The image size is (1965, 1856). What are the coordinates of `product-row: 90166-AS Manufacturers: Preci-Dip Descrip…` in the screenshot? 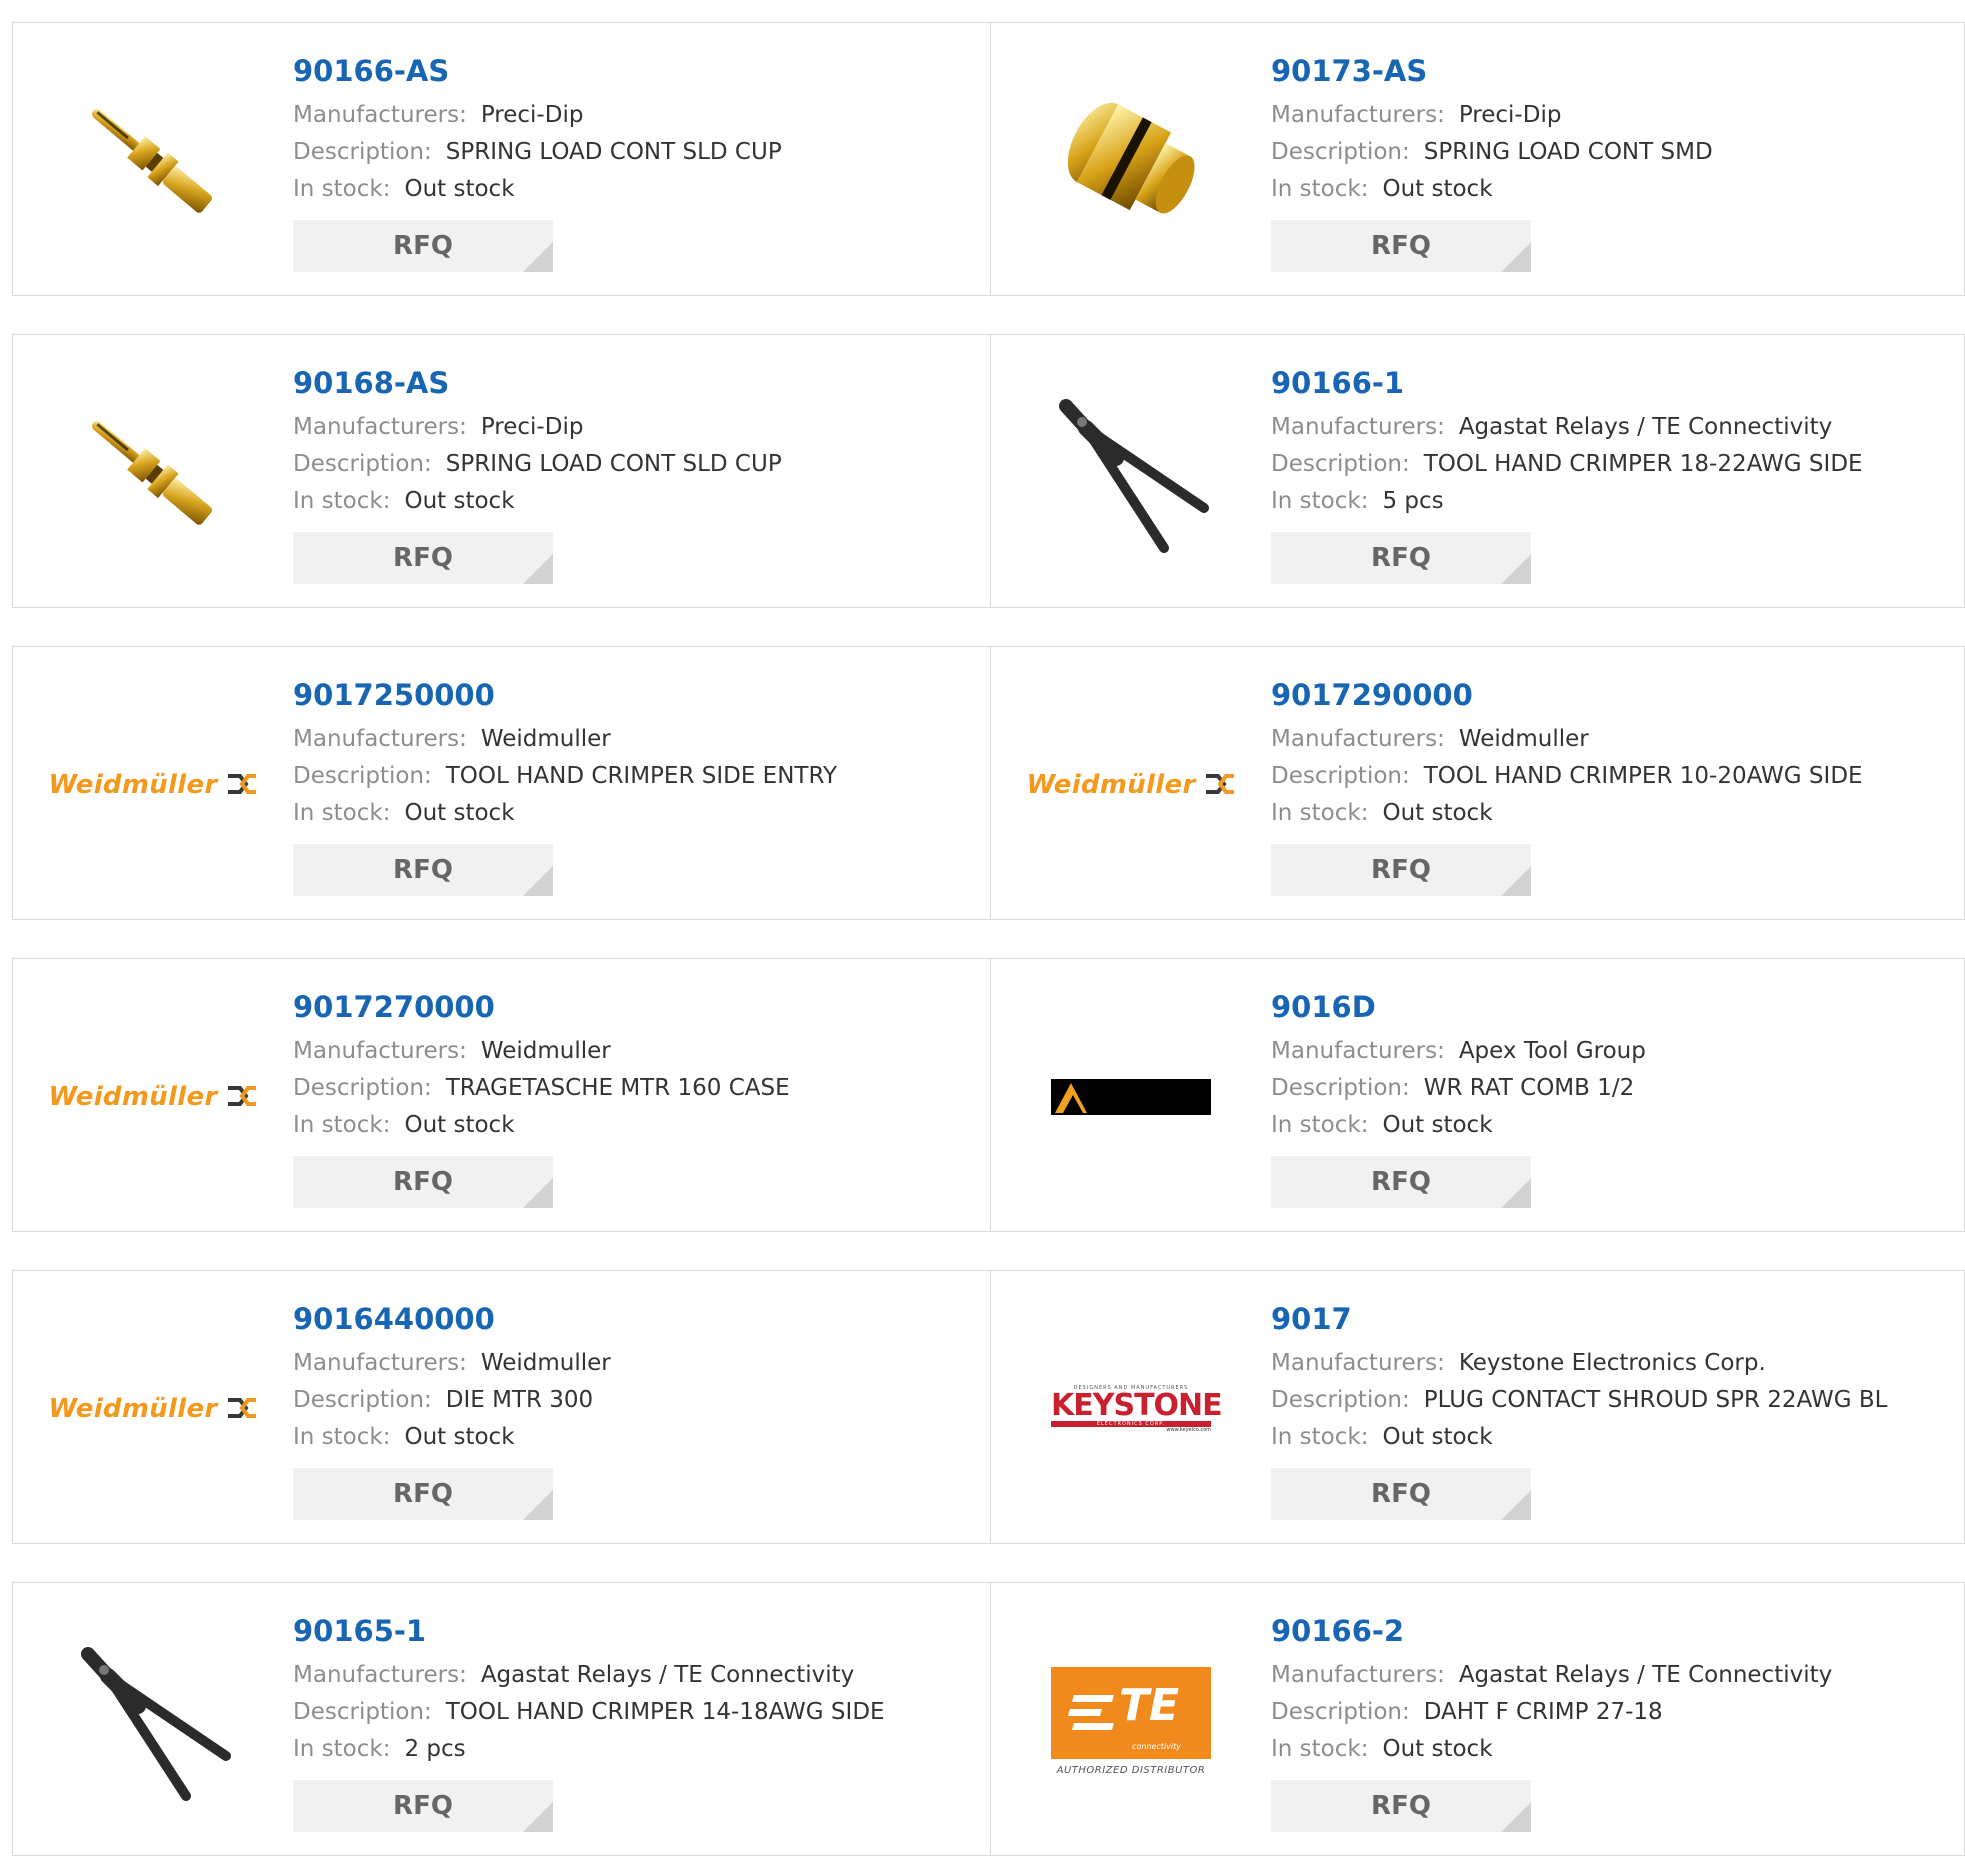 It's located at (988, 159).